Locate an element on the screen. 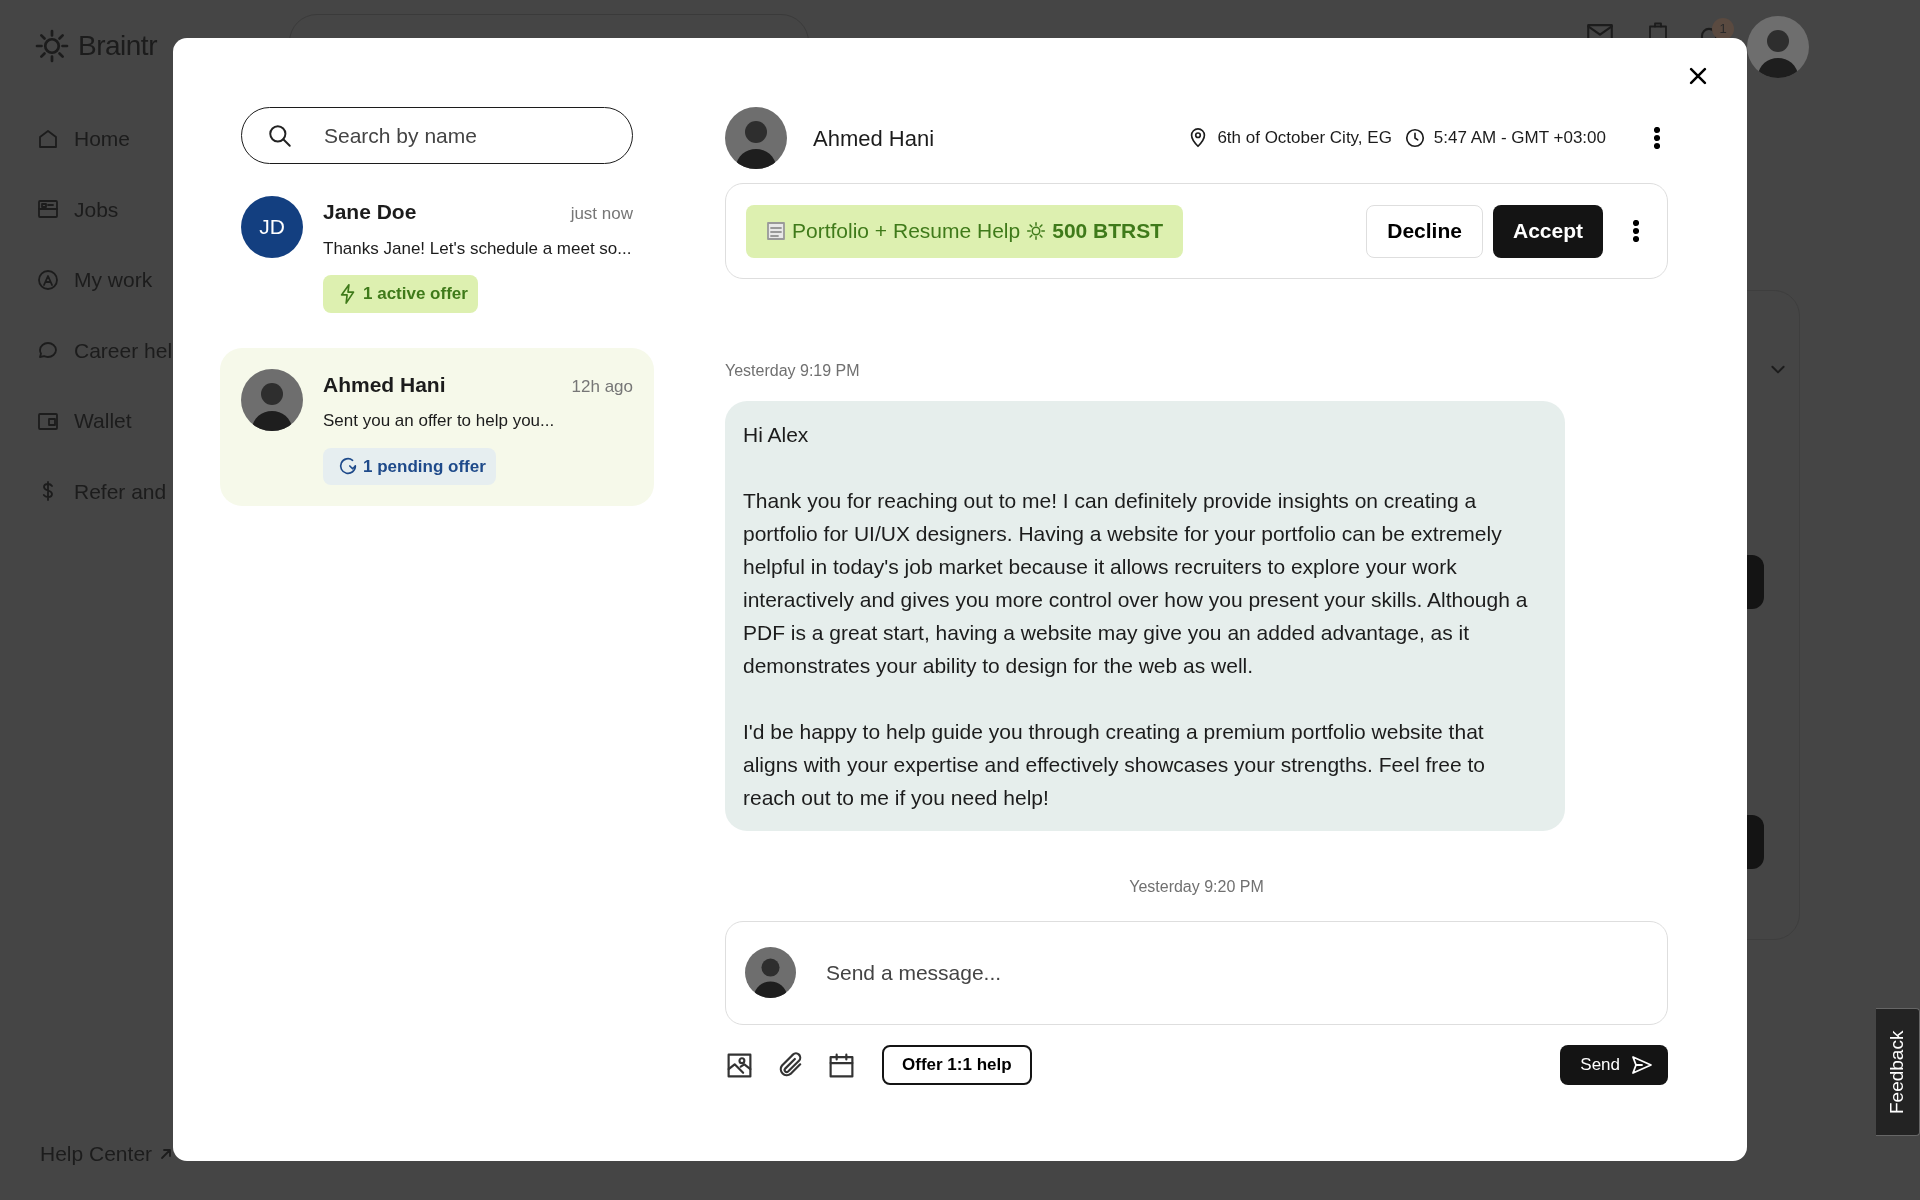 The width and height of the screenshot is (1920, 1200). send-icon is located at coordinates (1642, 1065).